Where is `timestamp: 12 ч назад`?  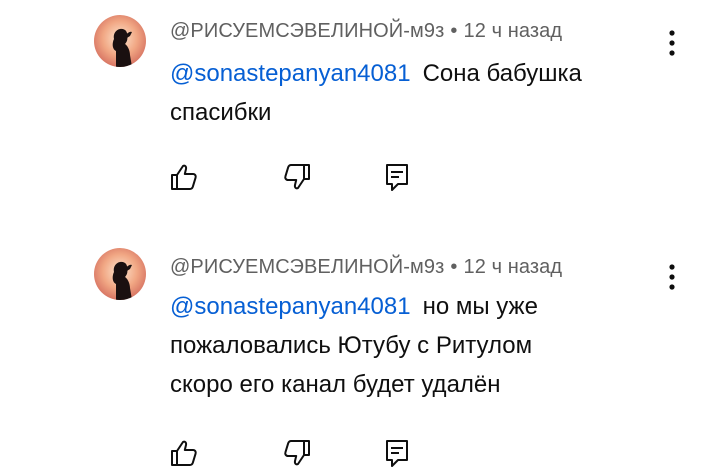
timestamp: 12 ч назад is located at coordinates (512, 267).